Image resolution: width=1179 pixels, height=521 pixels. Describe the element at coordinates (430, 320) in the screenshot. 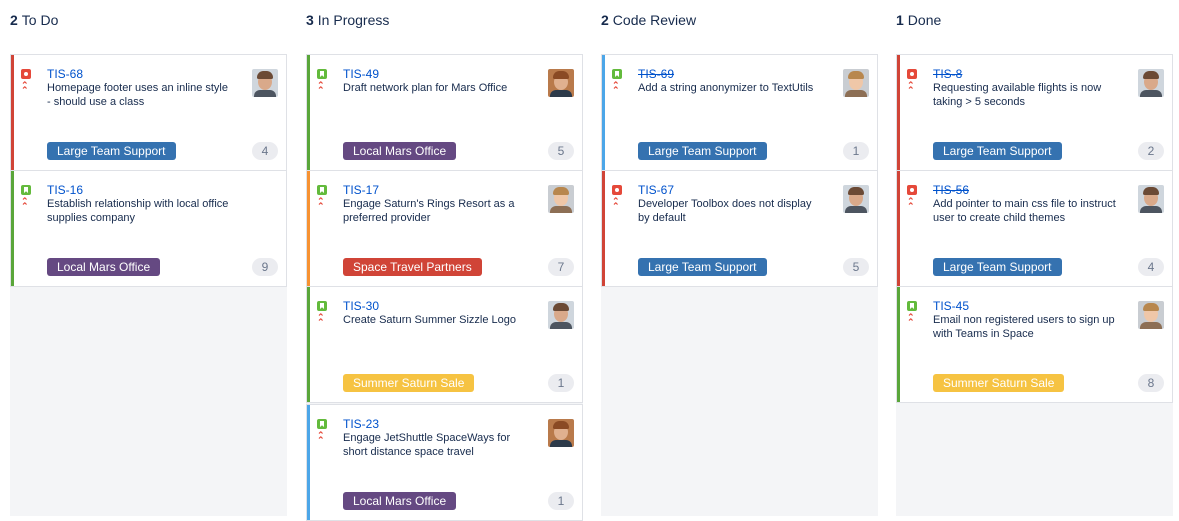

I see `issue-summary: Create Saturn Summer Sizzle Logo` at that location.